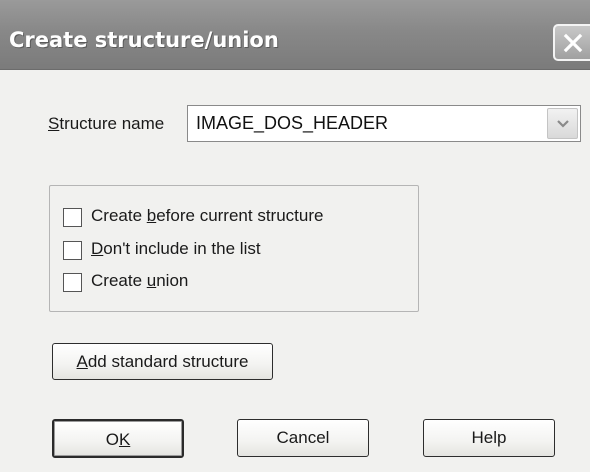 Image resolution: width=590 pixels, height=472 pixels. I want to click on structure-name-combobox: IMAGE_DOS_HEADER, so click(384, 123).